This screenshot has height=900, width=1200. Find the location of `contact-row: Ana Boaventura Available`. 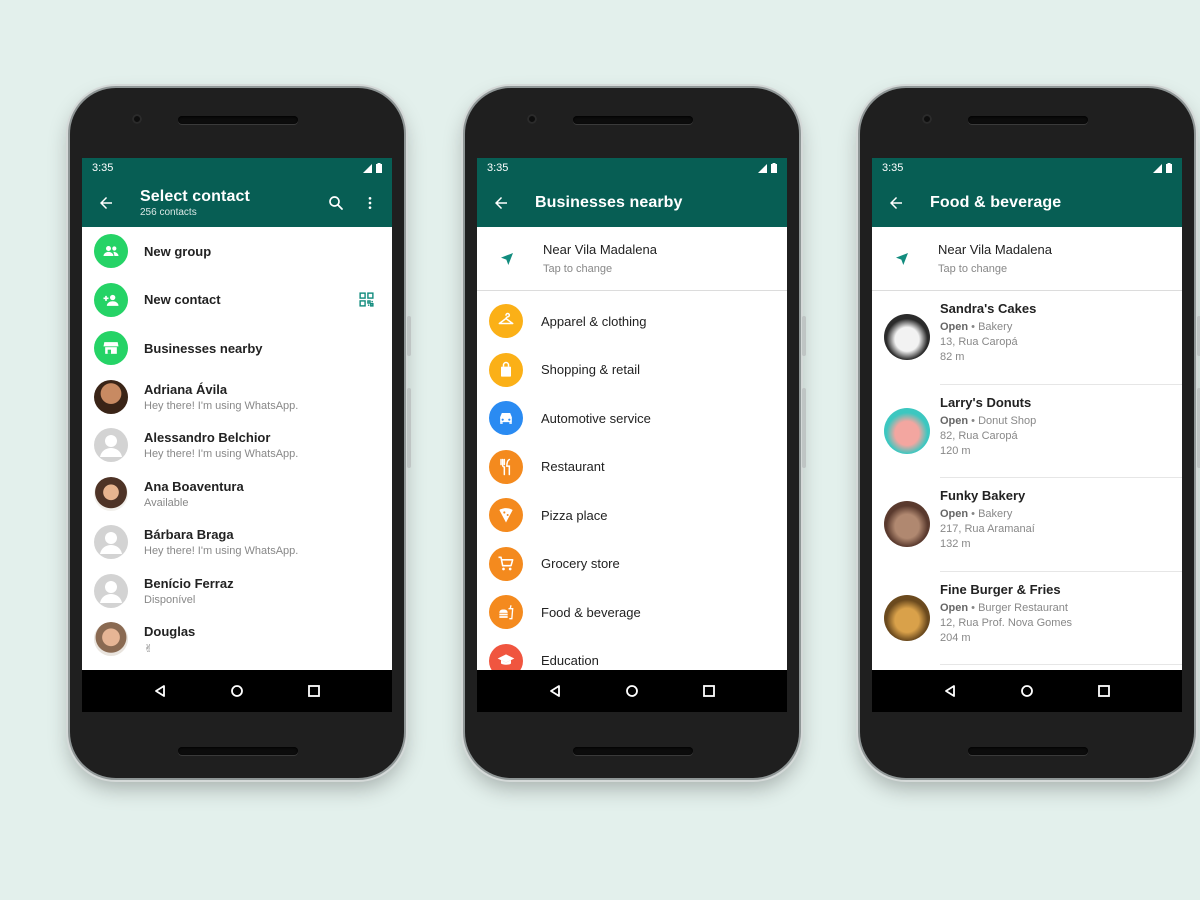

contact-row: Ana Boaventura Available is located at coordinates (237, 494).